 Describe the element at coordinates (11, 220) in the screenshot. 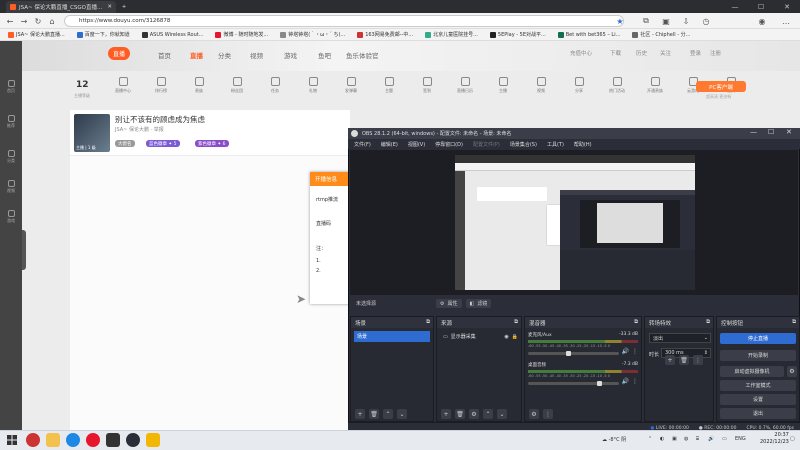

I see `rail-item-game: 游戏` at that location.